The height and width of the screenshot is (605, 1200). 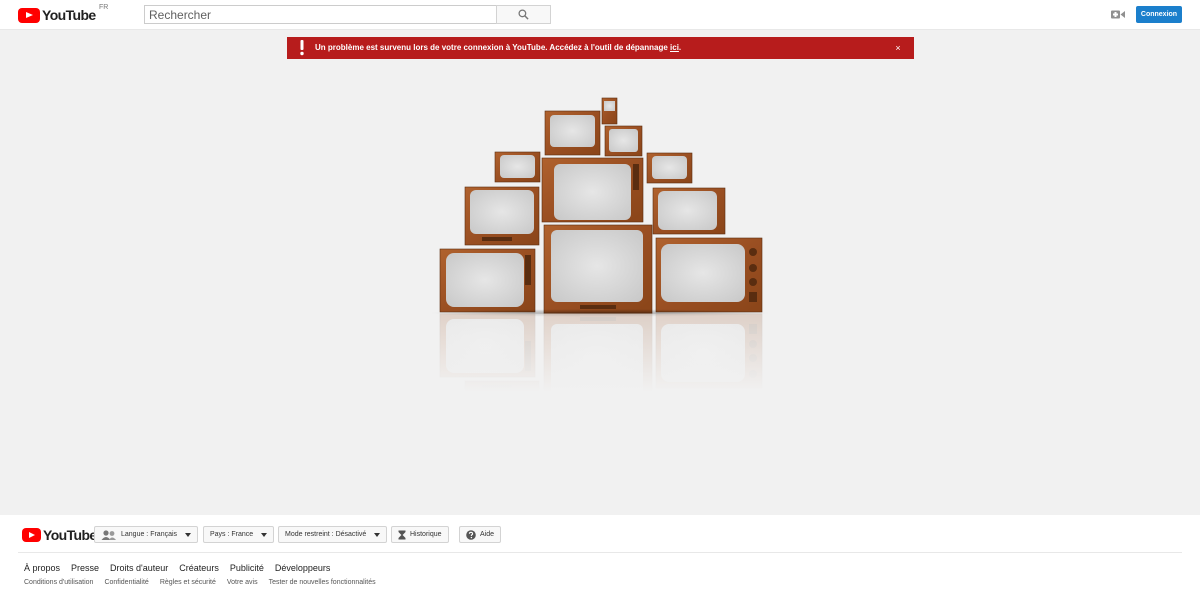 I want to click on country-selector: Pays : France, so click(x=239, y=534).